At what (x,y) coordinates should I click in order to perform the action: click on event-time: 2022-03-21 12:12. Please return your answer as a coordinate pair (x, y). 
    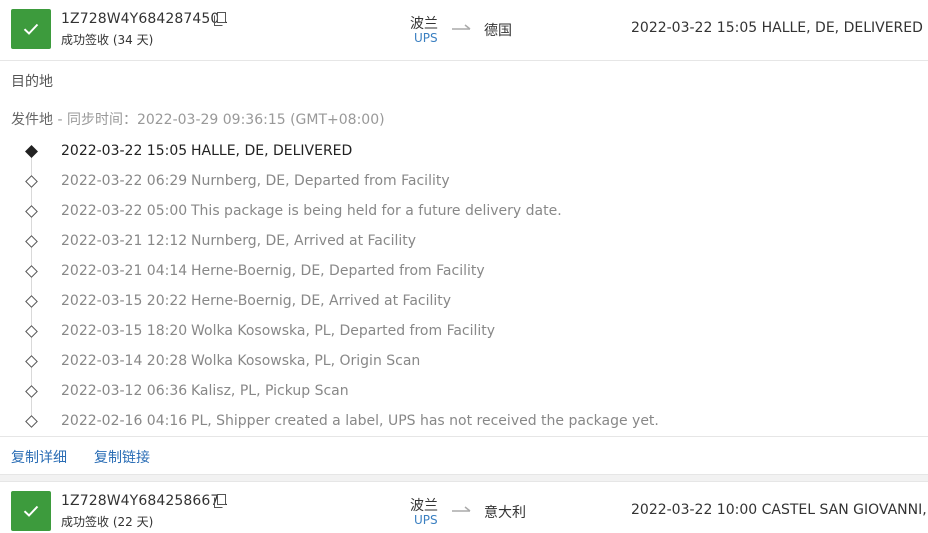
    Looking at the image, I should click on (124, 241).